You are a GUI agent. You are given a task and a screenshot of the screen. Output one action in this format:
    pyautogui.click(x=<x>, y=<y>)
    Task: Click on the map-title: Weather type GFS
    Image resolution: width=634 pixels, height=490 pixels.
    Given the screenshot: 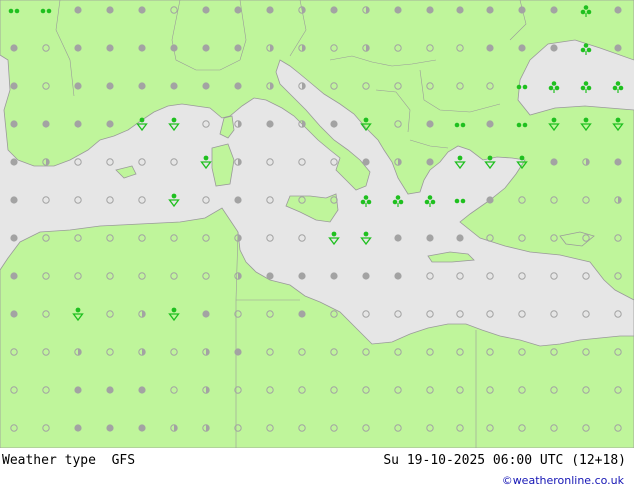 What is the action you would take?
    pyautogui.click(x=69, y=460)
    